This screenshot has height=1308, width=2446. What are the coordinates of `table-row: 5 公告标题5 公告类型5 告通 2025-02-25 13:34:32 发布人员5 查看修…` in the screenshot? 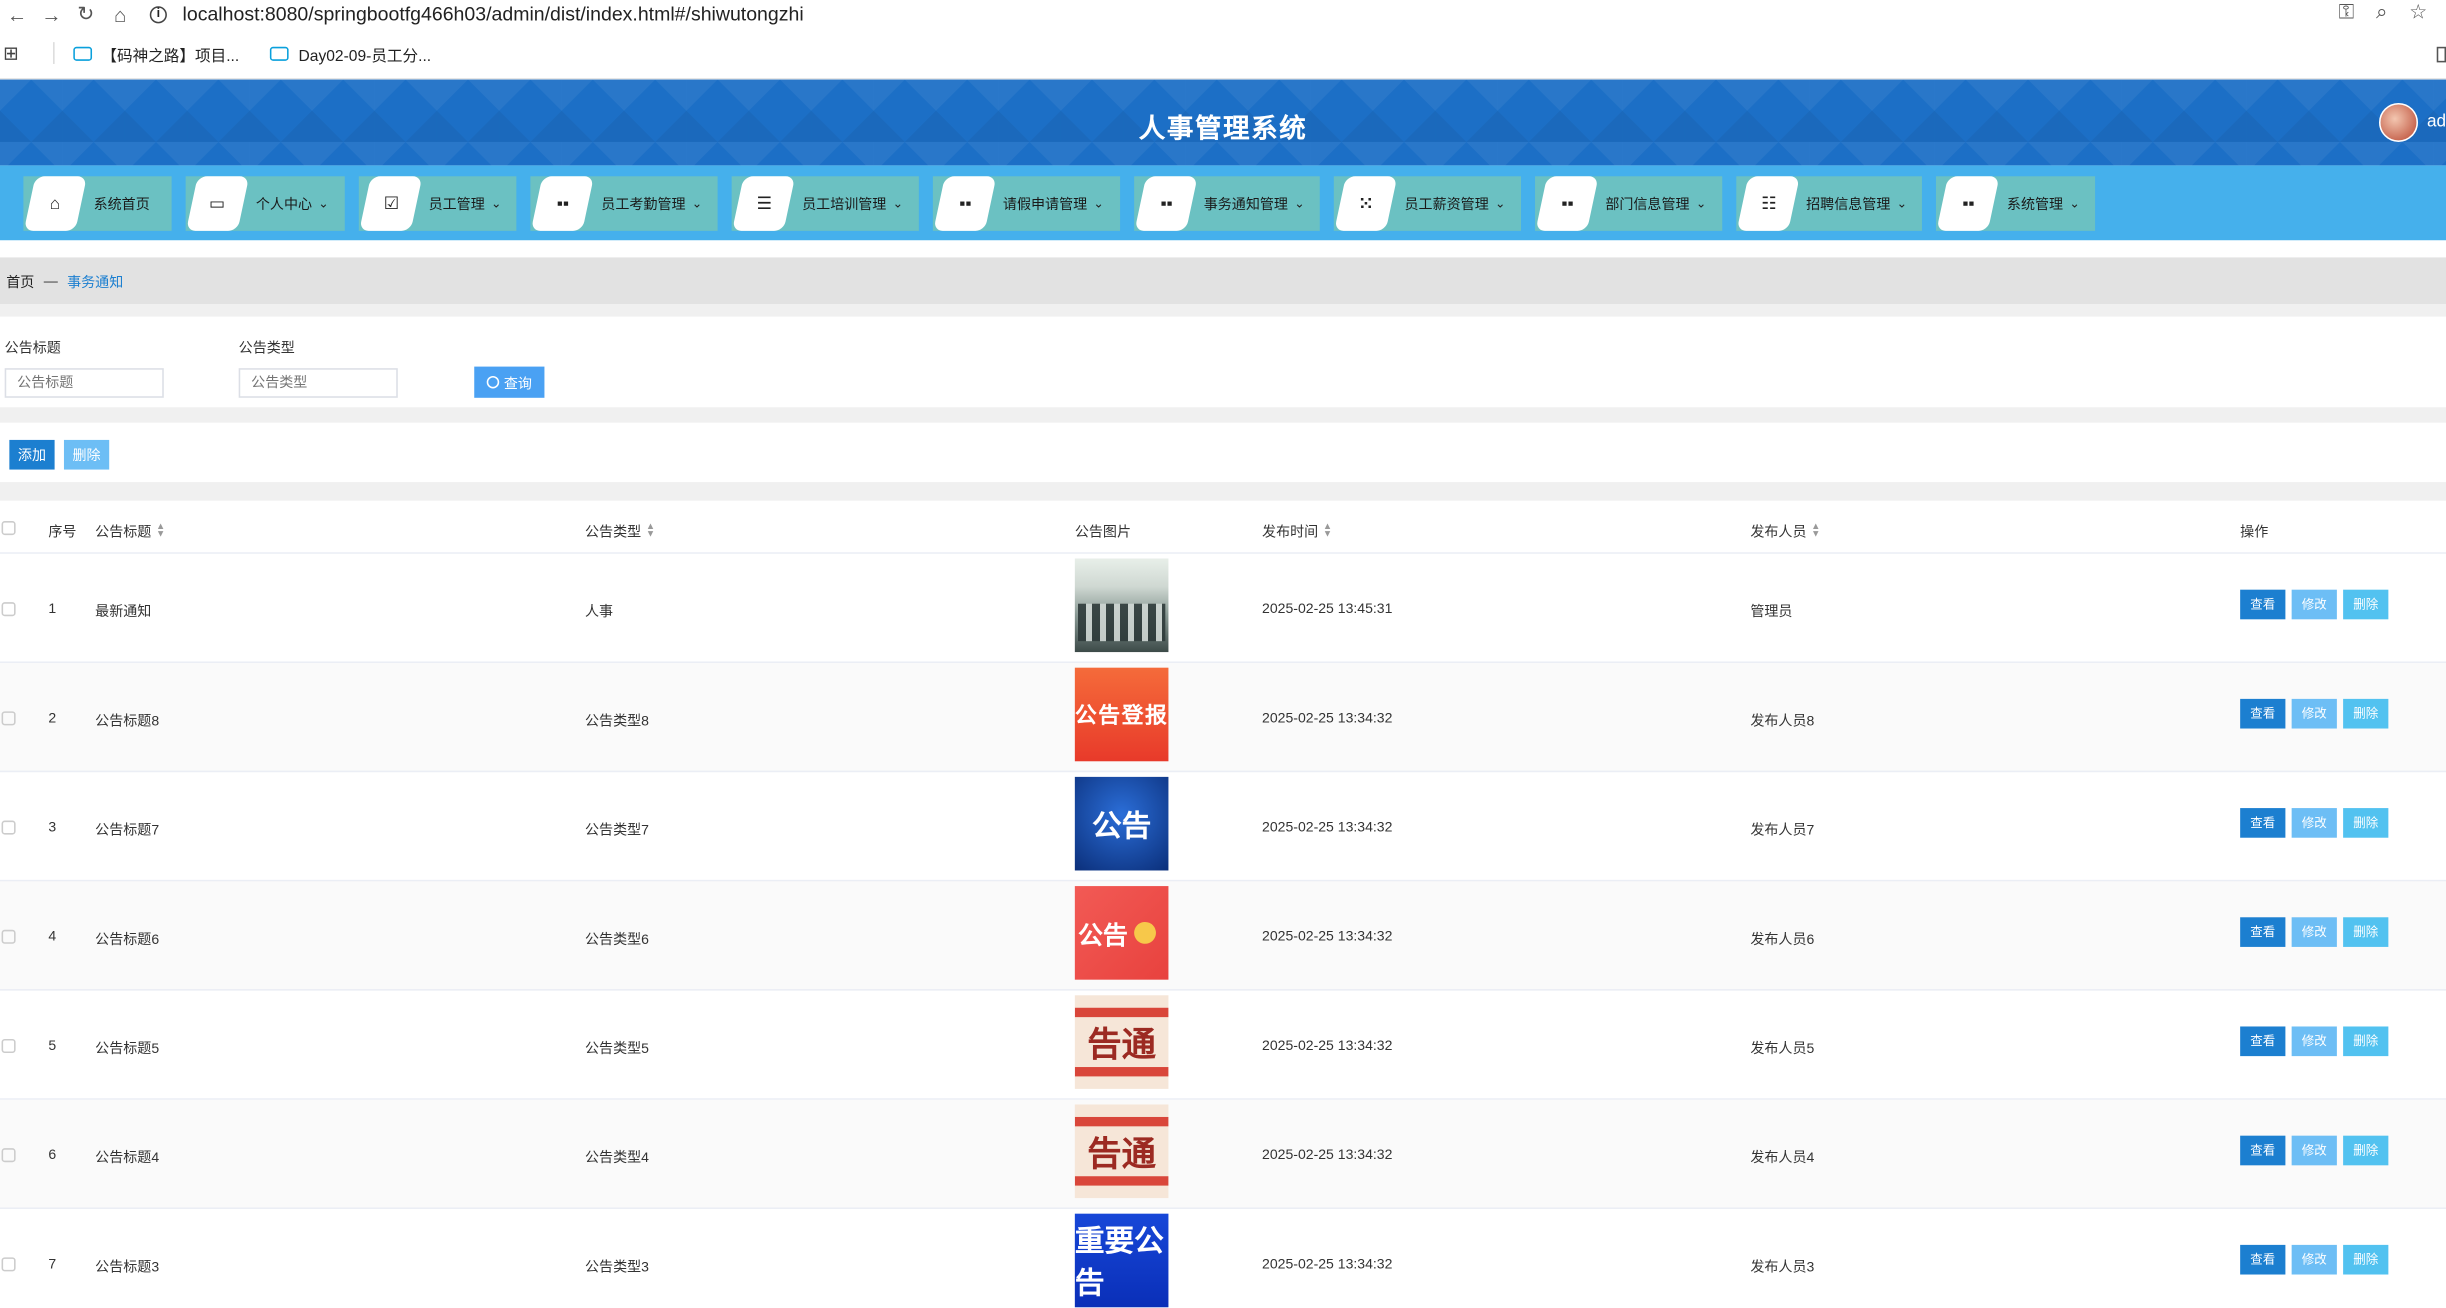 It's located at (1223, 1045).